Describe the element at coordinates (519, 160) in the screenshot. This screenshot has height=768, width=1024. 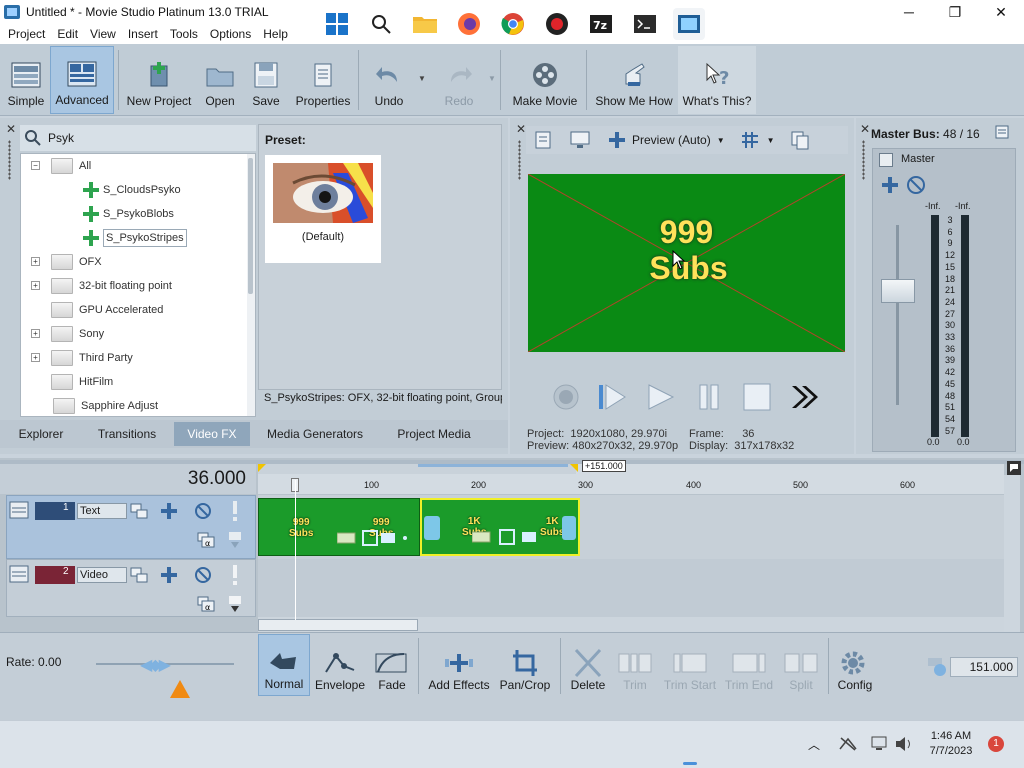
I see `preview-grip` at that location.